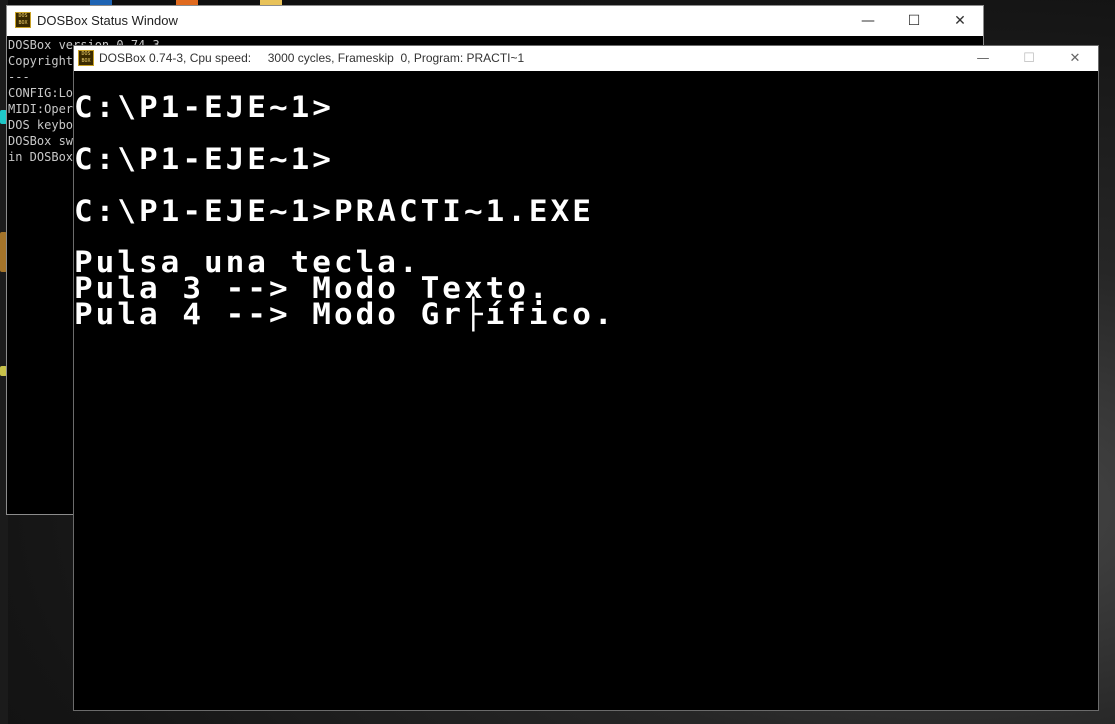 The width and height of the screenshot is (1115, 724). Describe the element at coordinates (41, 157) in the screenshot. I see `status-line: in DOSBox` at that location.